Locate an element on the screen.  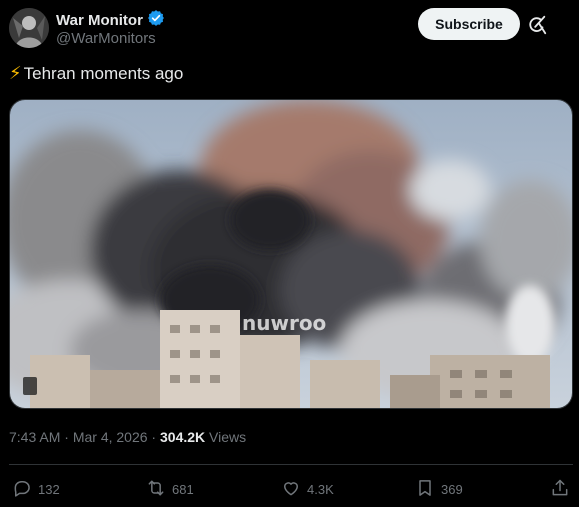
views-count: 304.2K is located at coordinates (183, 437).